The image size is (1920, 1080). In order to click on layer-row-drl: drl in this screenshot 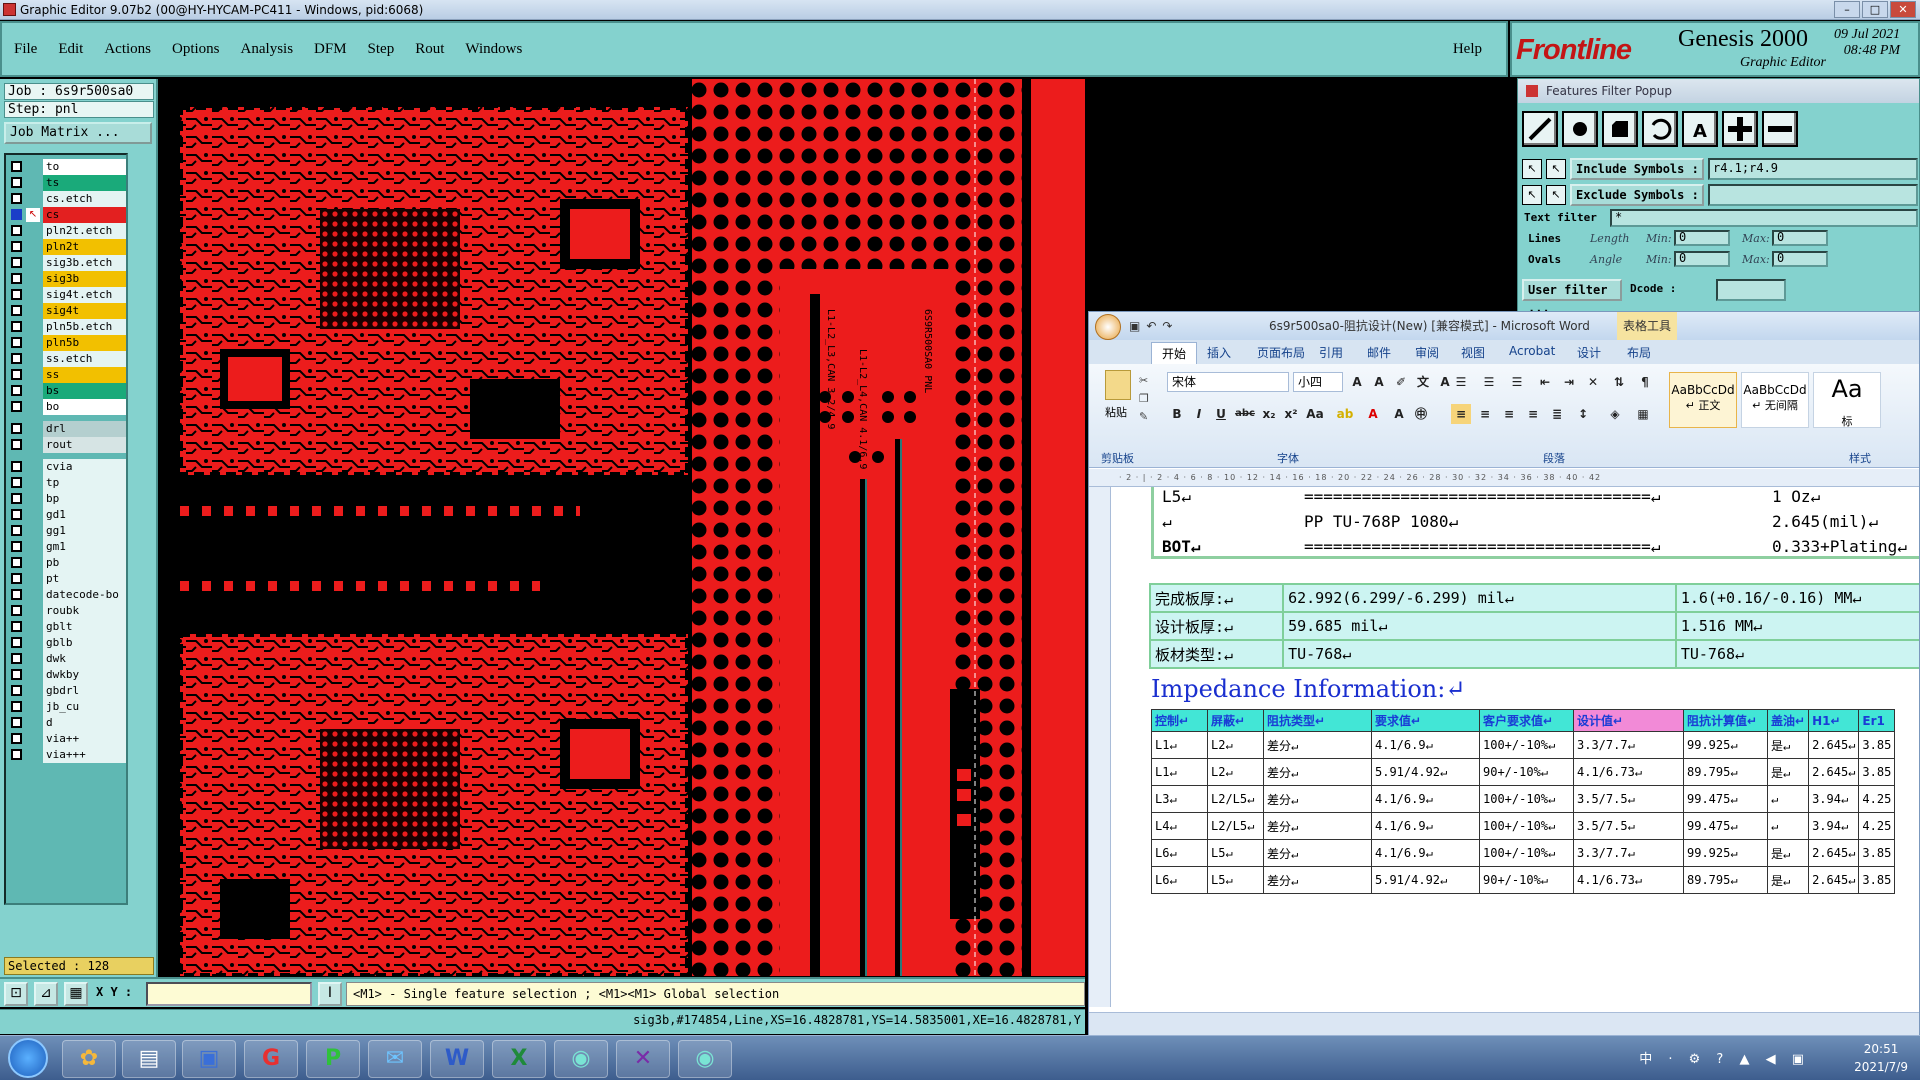, I will do `click(67, 429)`.